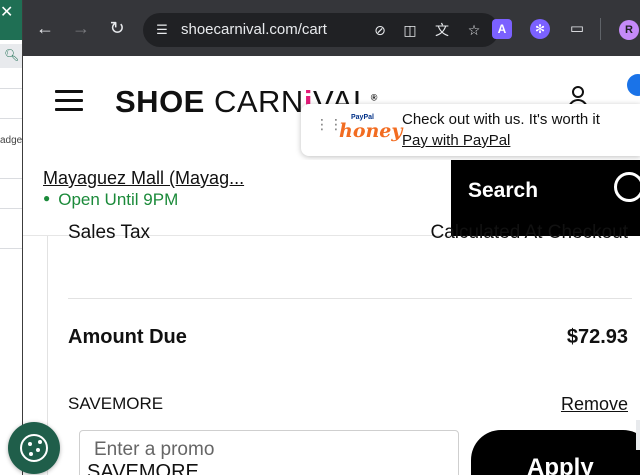 The width and height of the screenshot is (640, 475). I want to click on tracking-off-icon: ⊘, so click(380, 30).